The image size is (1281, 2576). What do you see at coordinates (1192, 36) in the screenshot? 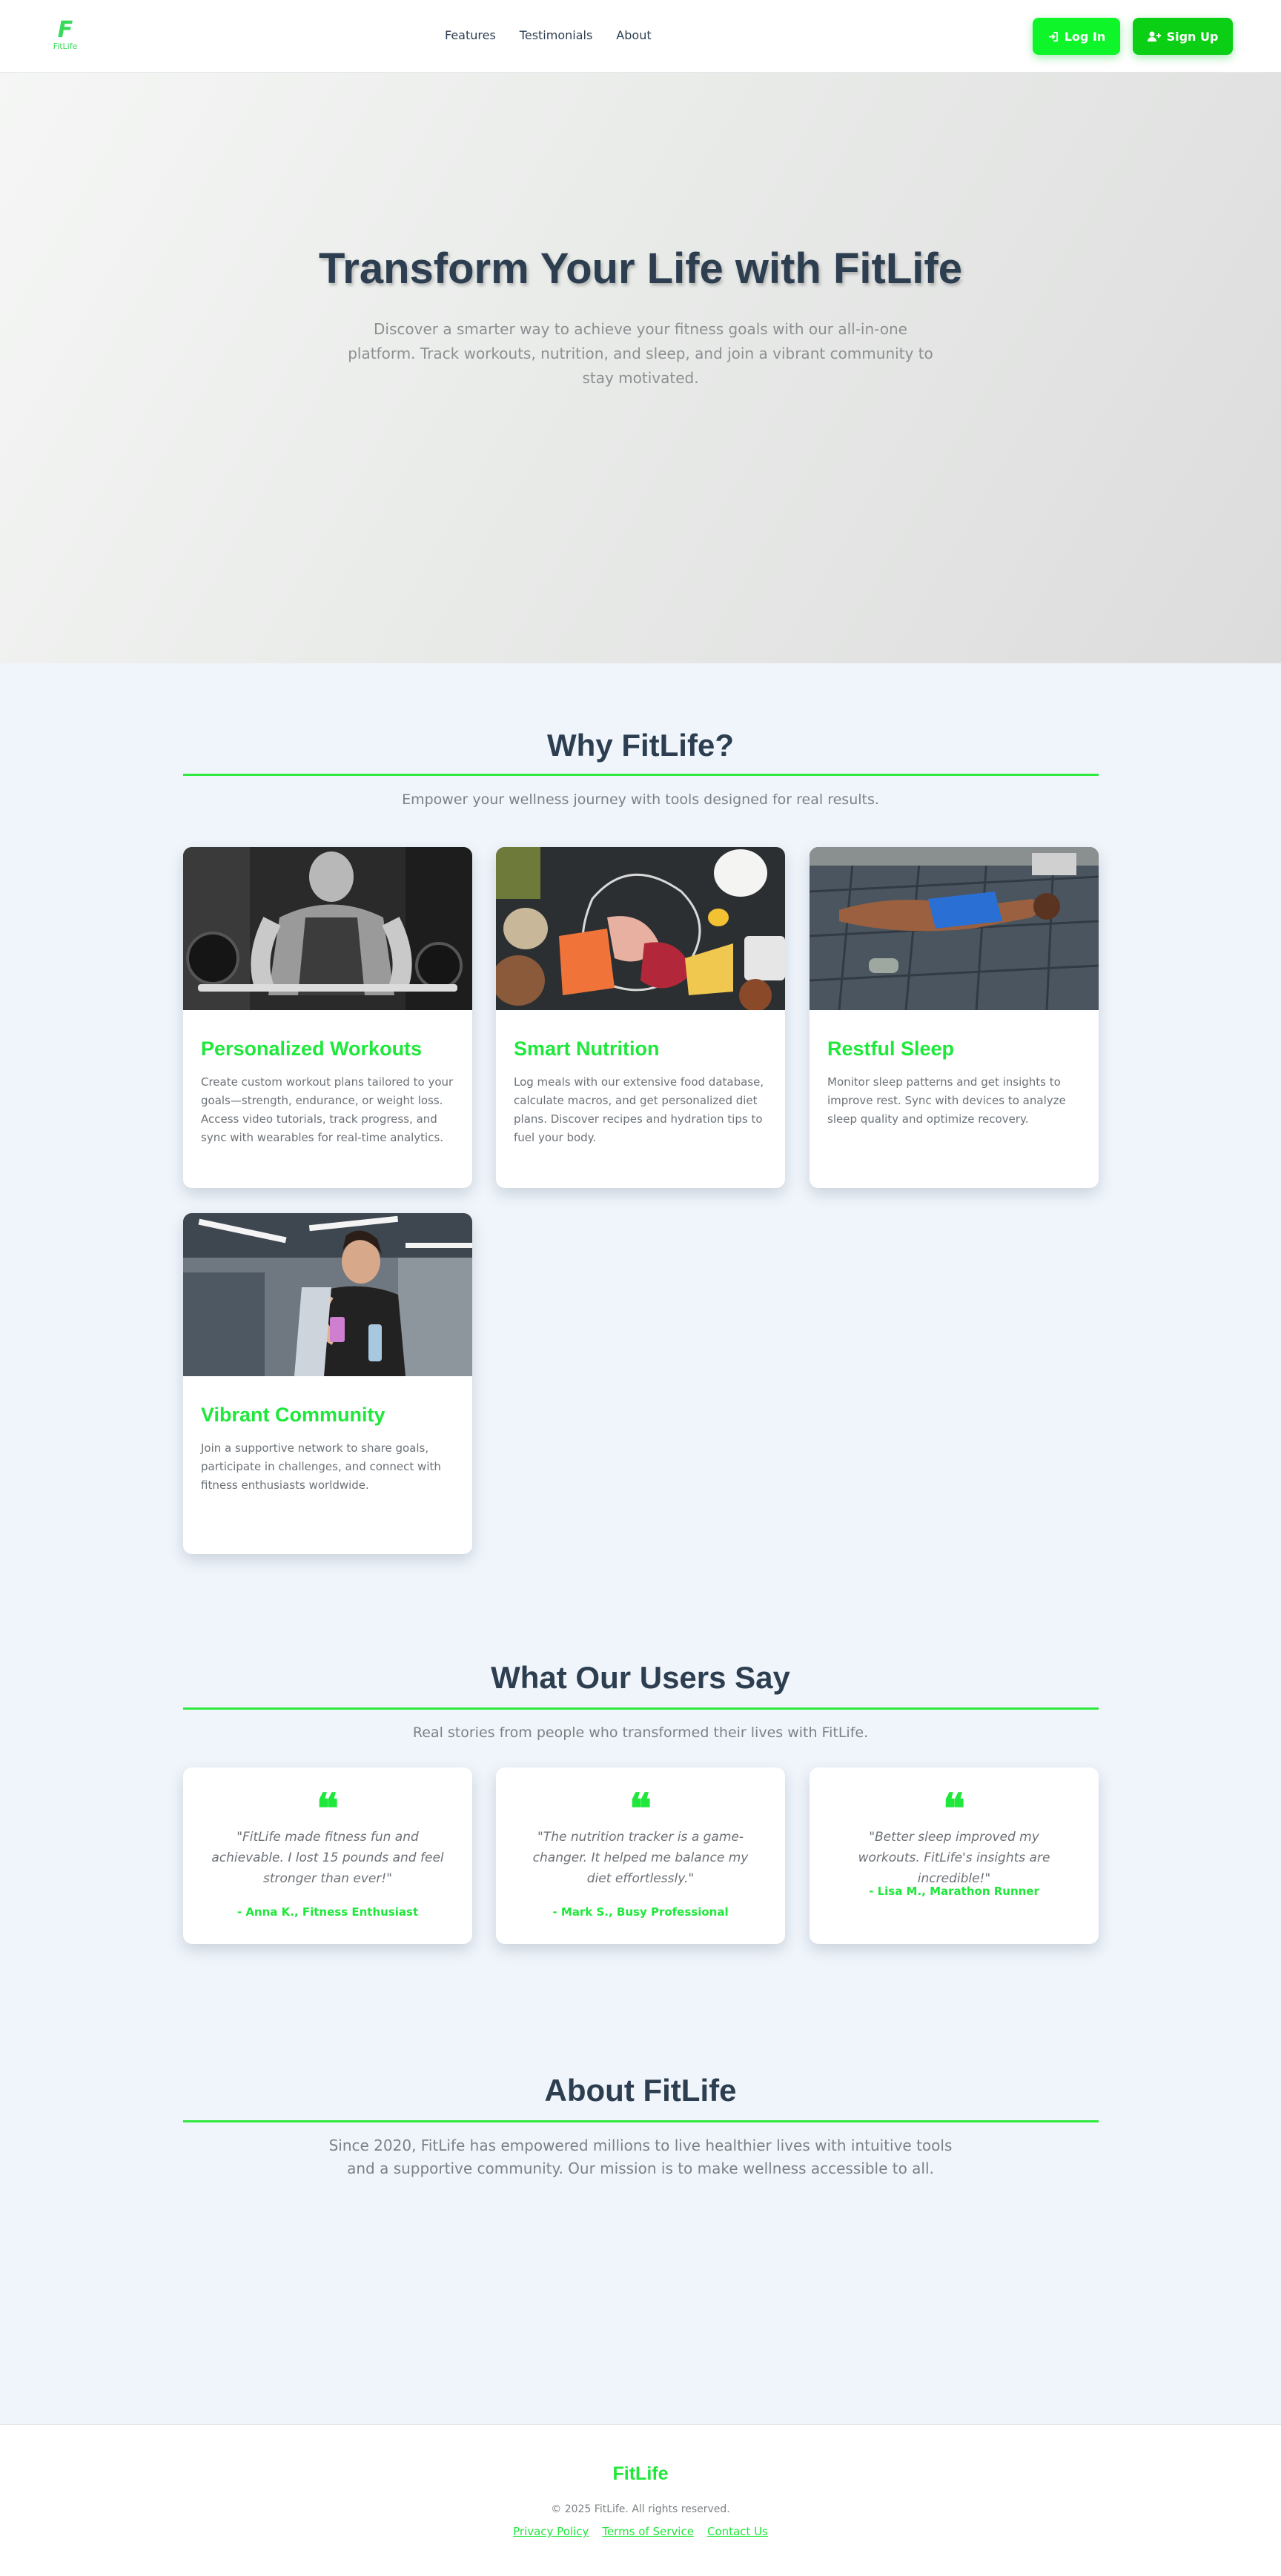
I see `signup-label: Sign Up` at bounding box center [1192, 36].